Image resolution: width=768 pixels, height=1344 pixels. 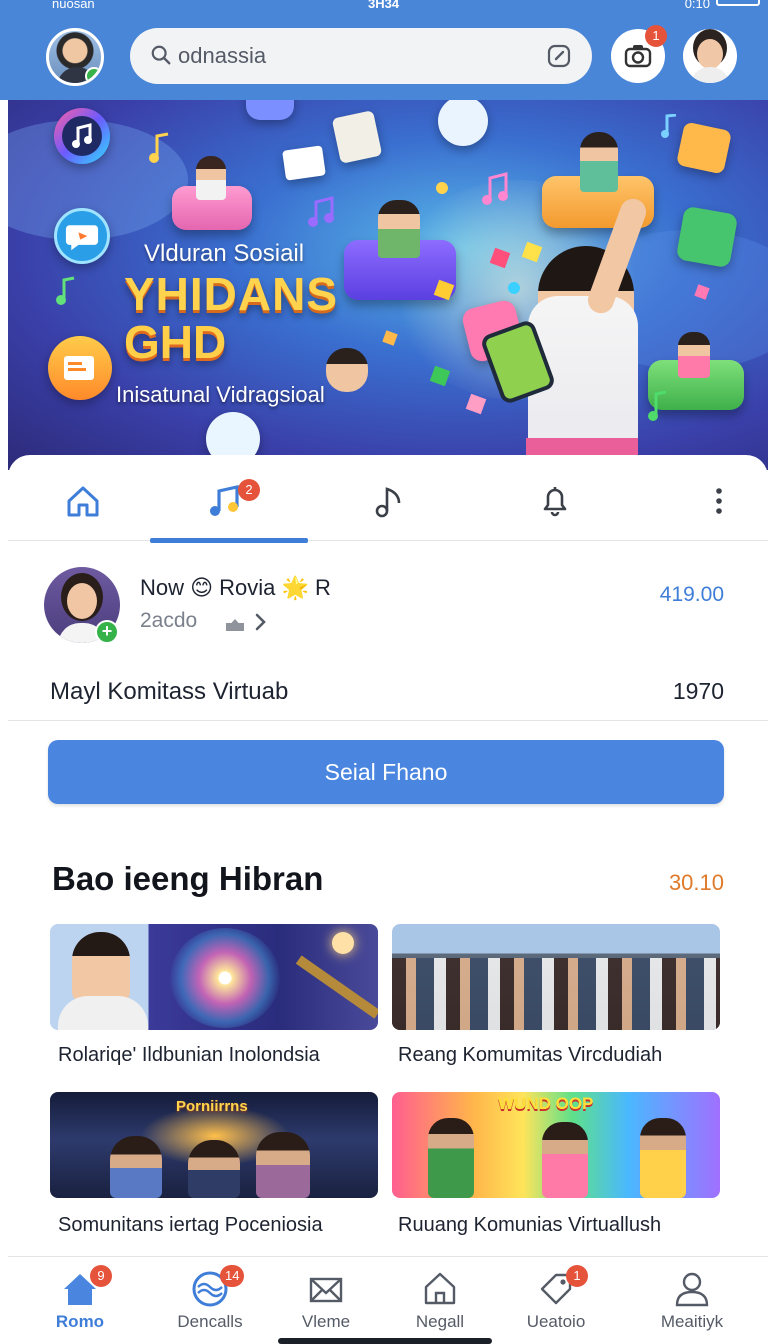 I want to click on tab-more, so click(x=706, y=498).